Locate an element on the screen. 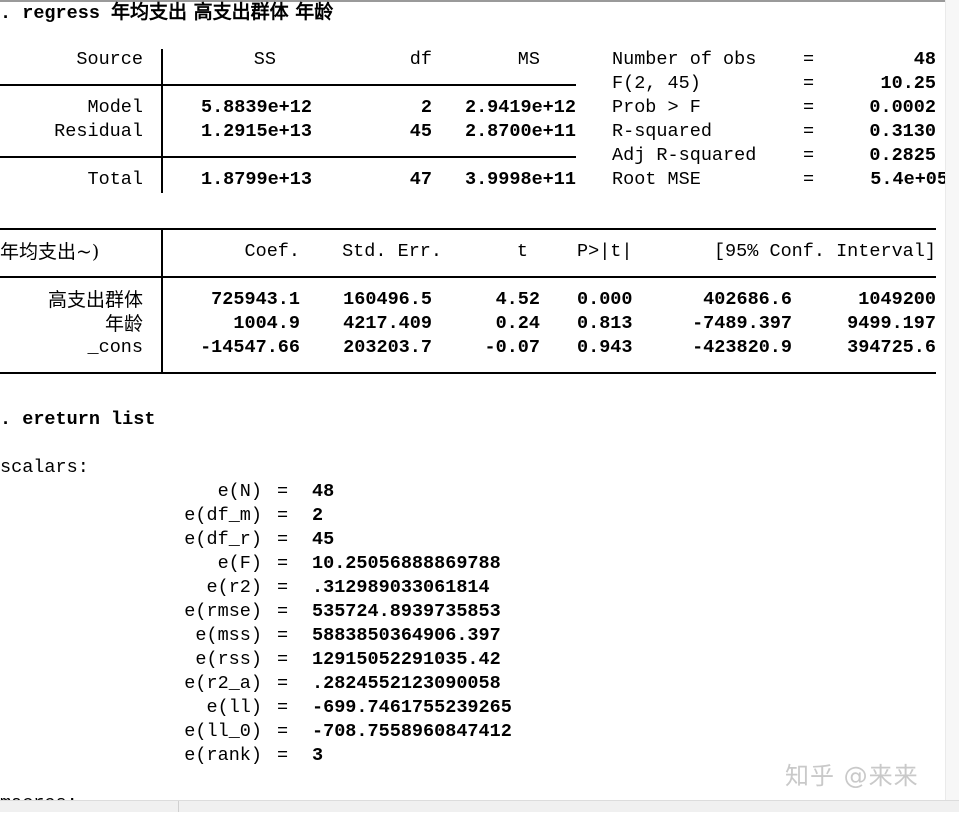 This screenshot has width=959, height=816. coef-header-p: P>|t| is located at coordinates (605, 251).